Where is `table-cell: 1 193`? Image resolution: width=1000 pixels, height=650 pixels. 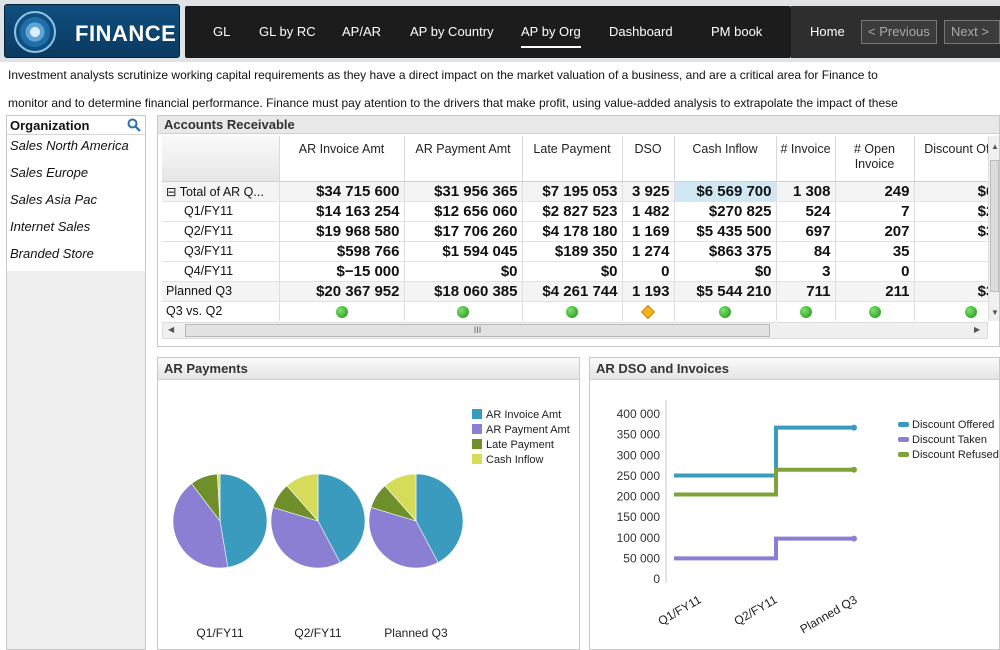 table-cell: 1 193 is located at coordinates (648, 291).